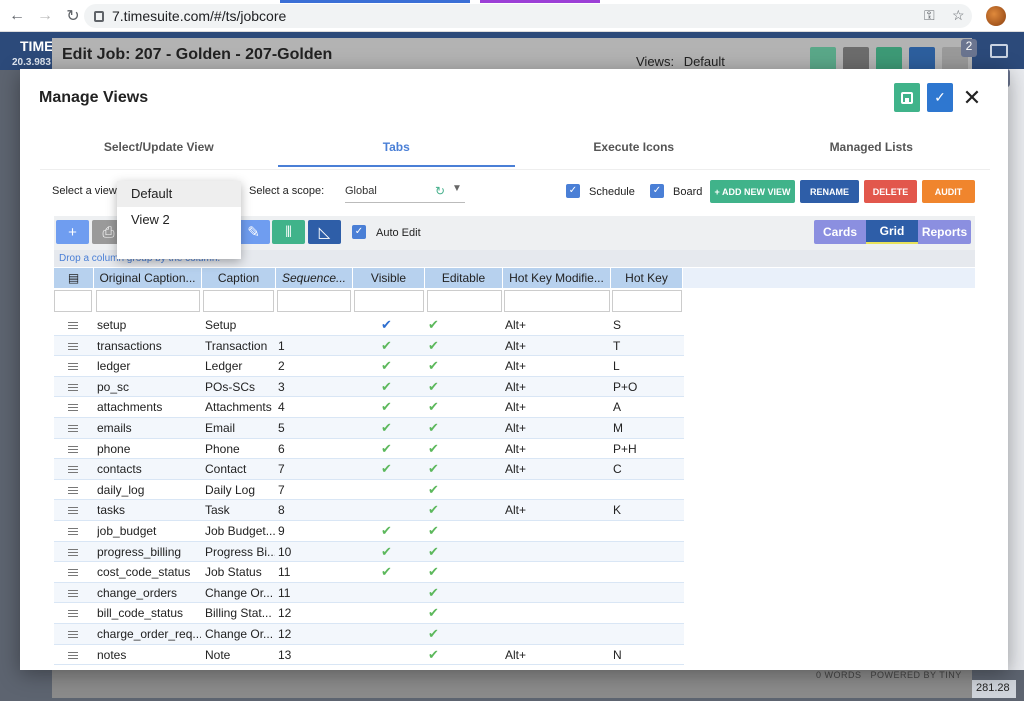 This screenshot has height=701, width=1024. What do you see at coordinates (179, 194) in the screenshot?
I see `view-option-default: Default` at bounding box center [179, 194].